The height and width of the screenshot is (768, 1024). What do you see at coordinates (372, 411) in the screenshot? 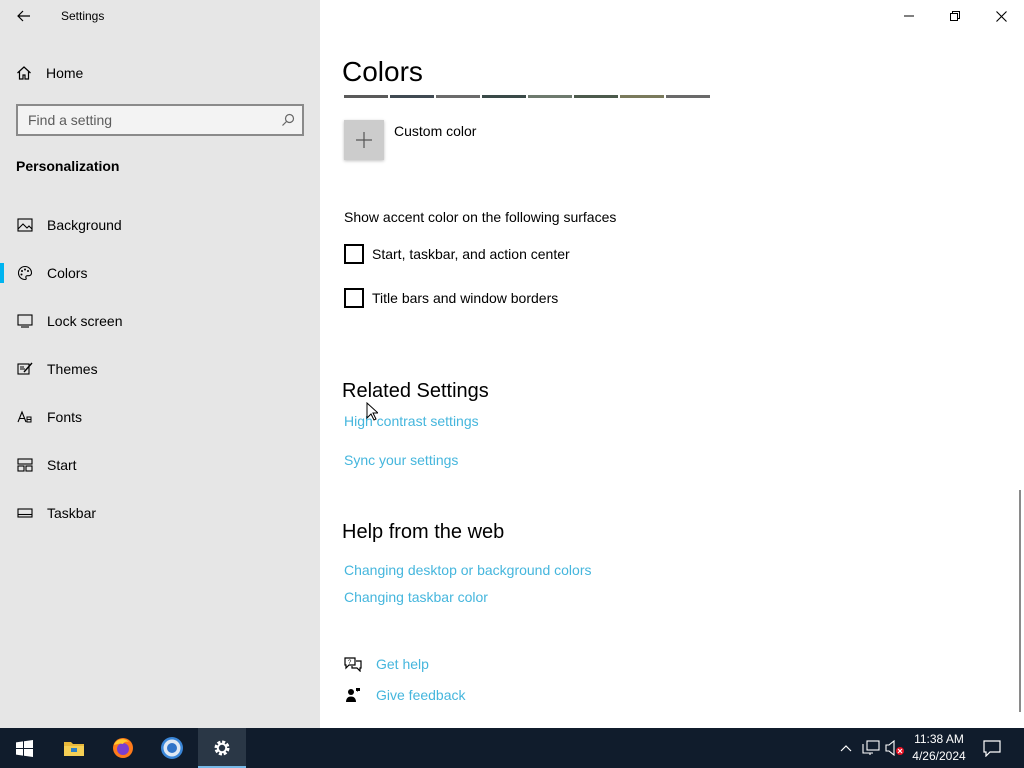
I see `mouse-pointer-icon` at bounding box center [372, 411].